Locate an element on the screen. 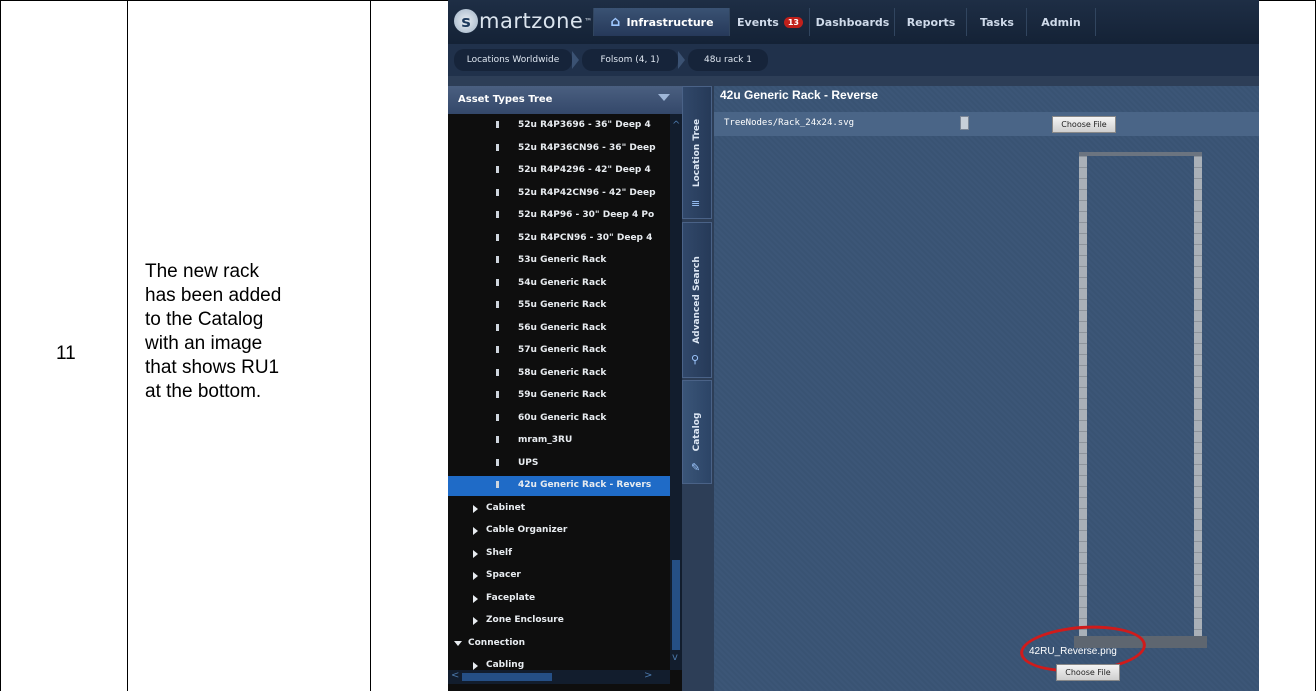 Image resolution: width=1316 pixels, height=691 pixels. tree-item-asset: 52u R4P96 - 30" Deep 4 Po is located at coordinates (559, 216).